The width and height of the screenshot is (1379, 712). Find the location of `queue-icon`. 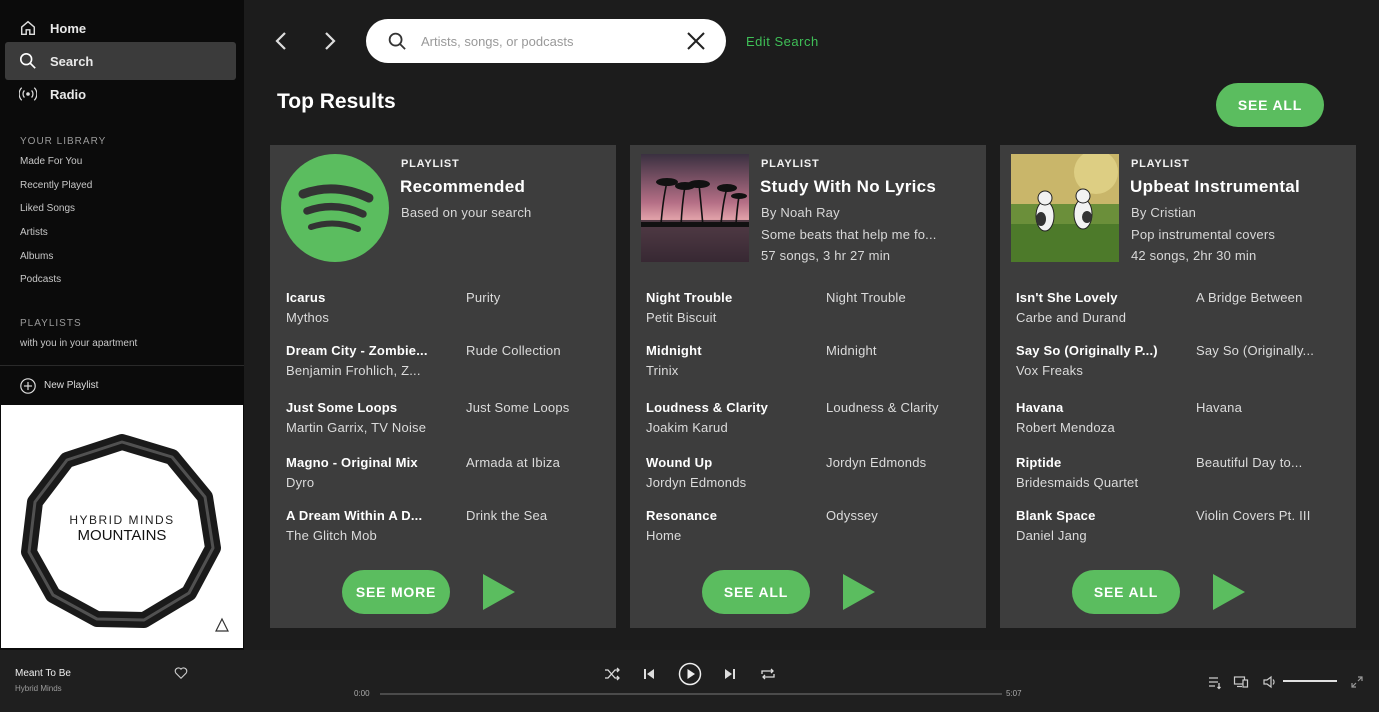

queue-icon is located at coordinates (1215, 682).